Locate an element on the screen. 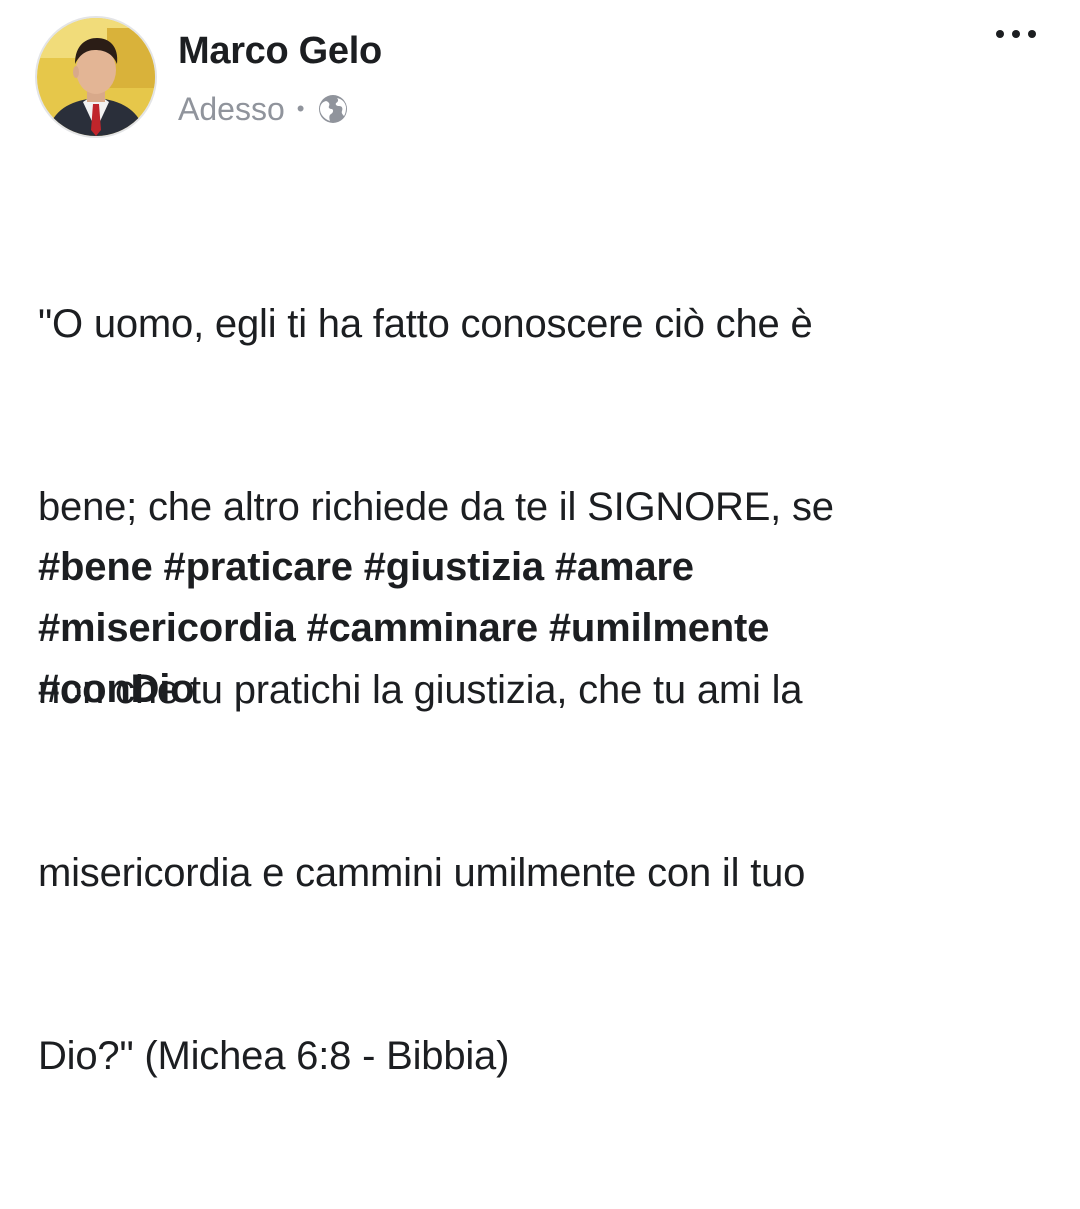  hashtag-line: #conDio is located at coordinates (538, 689).